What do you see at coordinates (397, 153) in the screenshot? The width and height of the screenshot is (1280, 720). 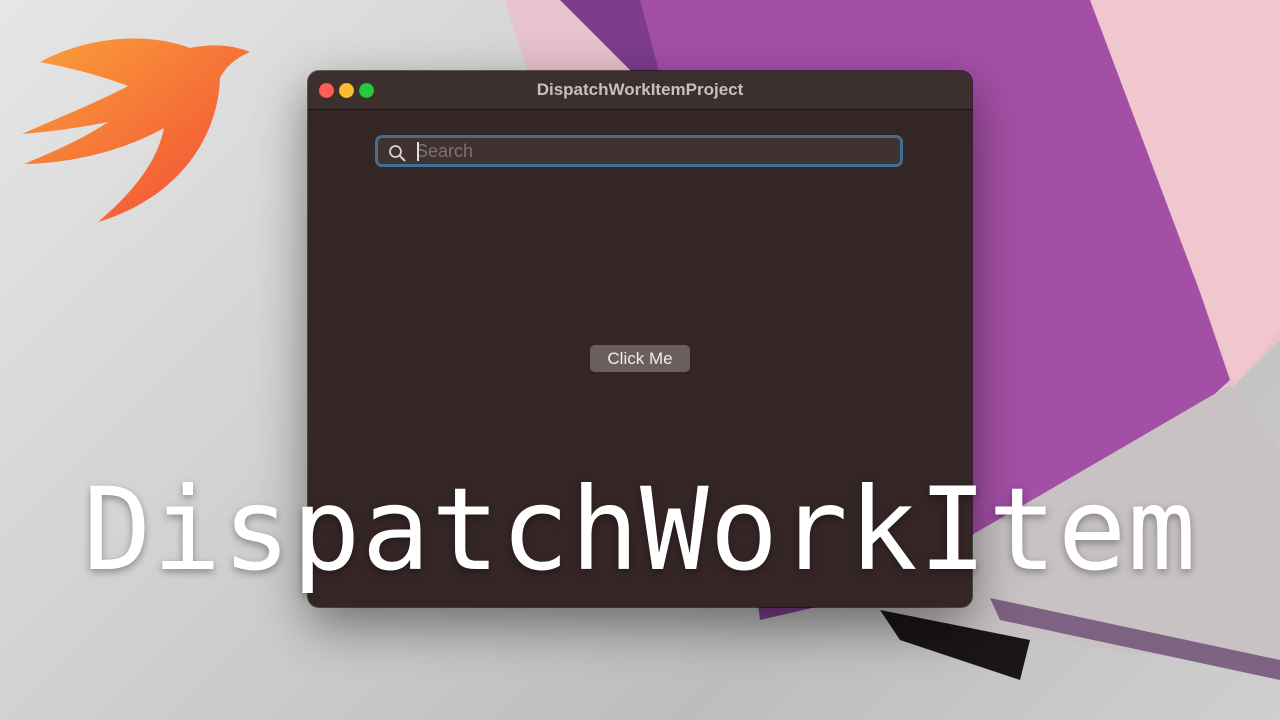 I see `magnifying-glass-icon` at bounding box center [397, 153].